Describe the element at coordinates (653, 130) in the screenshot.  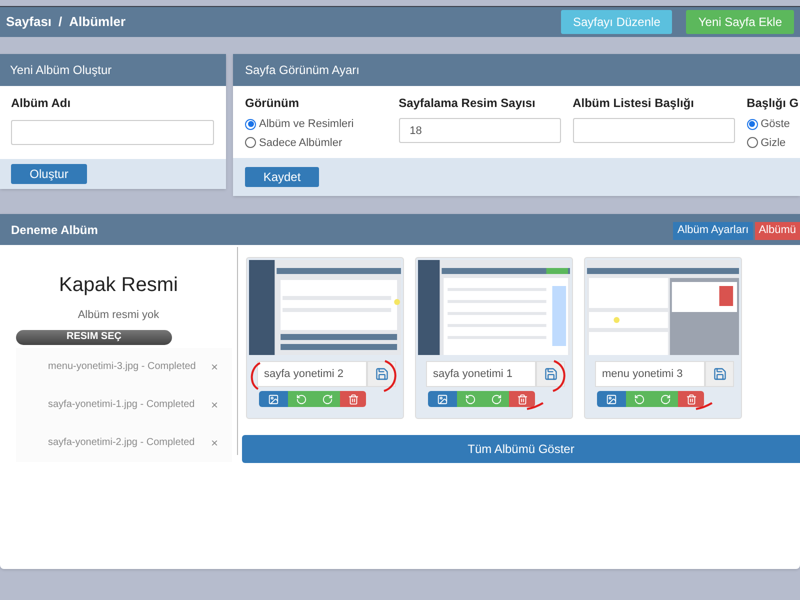
I see `text-field` at that location.